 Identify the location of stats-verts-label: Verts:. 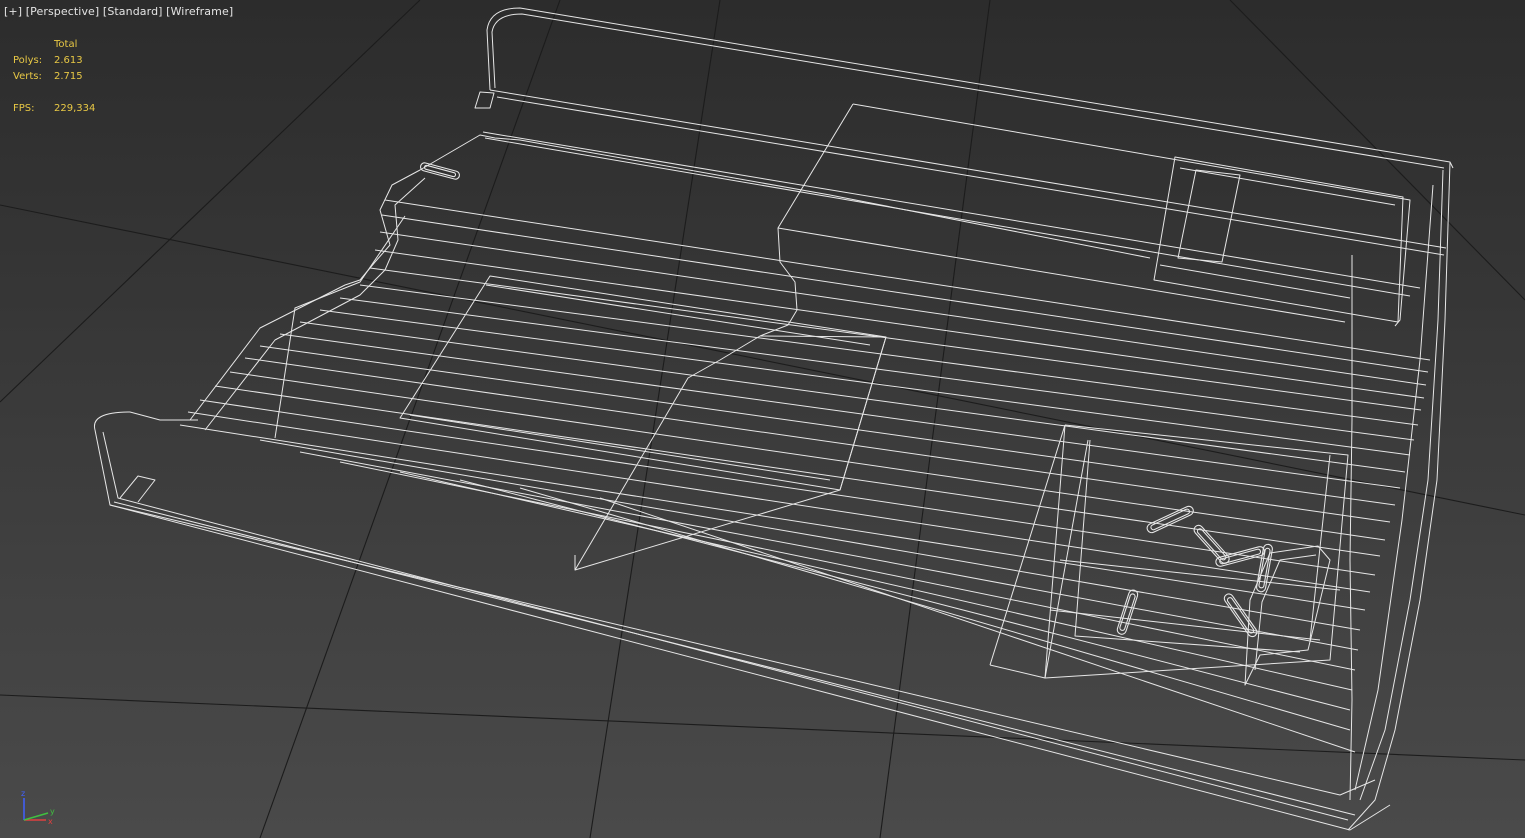
(27, 76).